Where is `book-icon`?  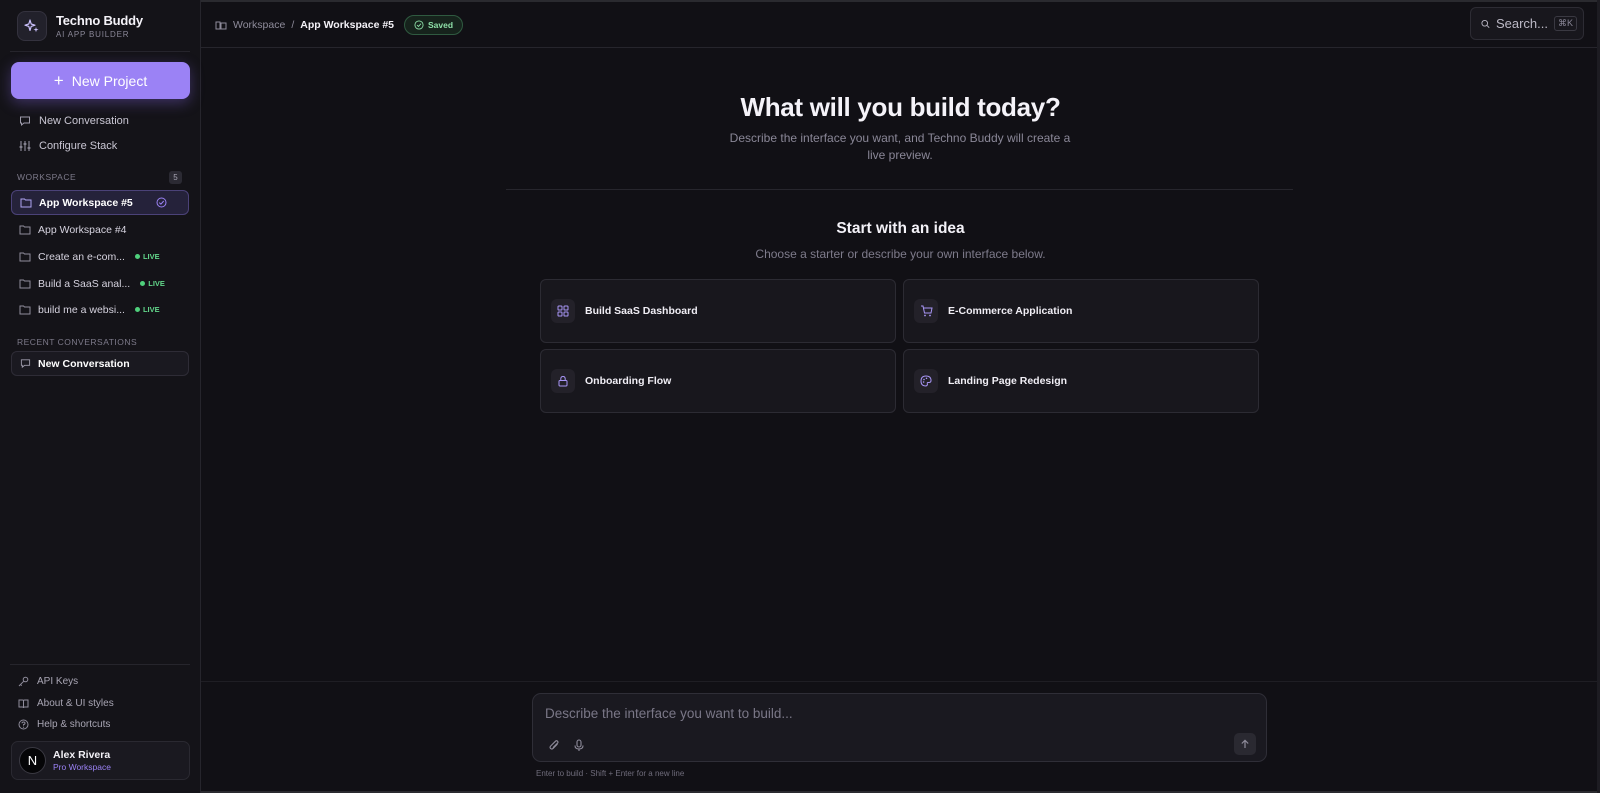
book-icon is located at coordinates (23, 704).